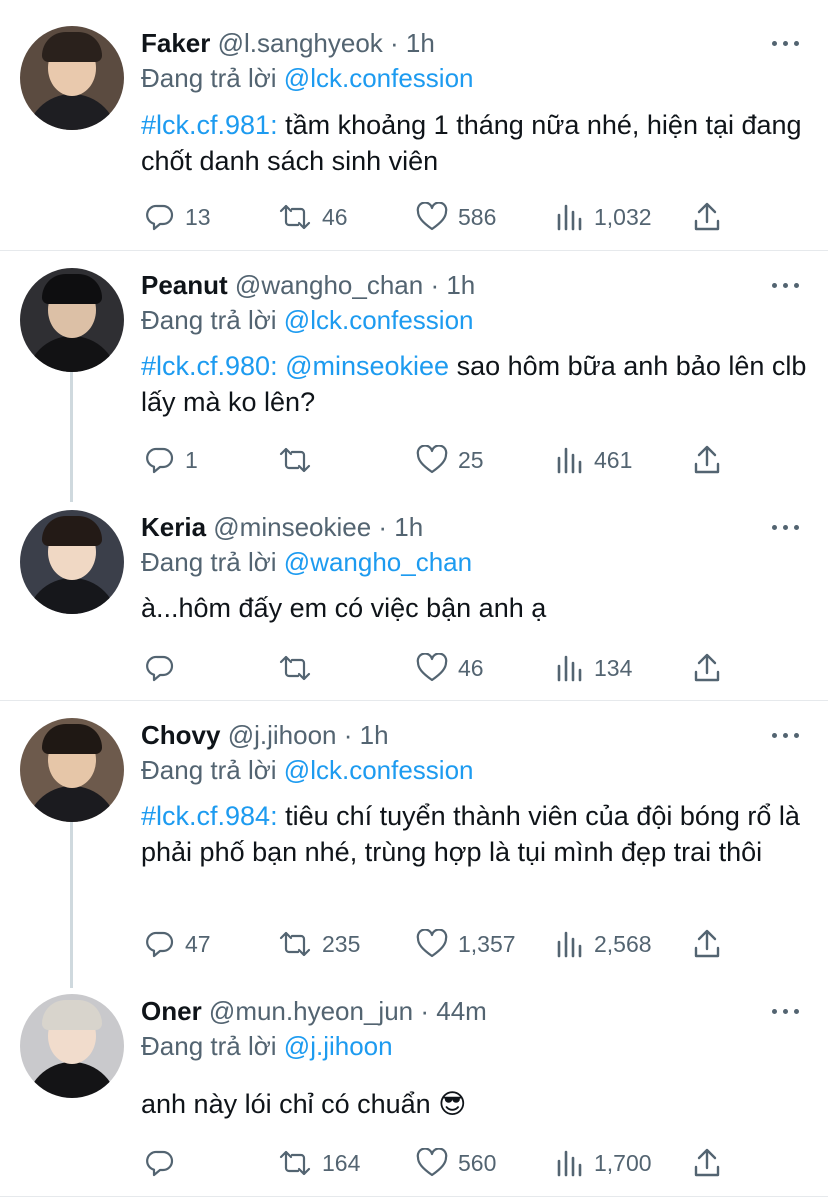 The image size is (828, 1197). What do you see at coordinates (476, 608) in the screenshot?
I see `tweet-text: à...hôm đấy em có việc bận anh ạ` at bounding box center [476, 608].